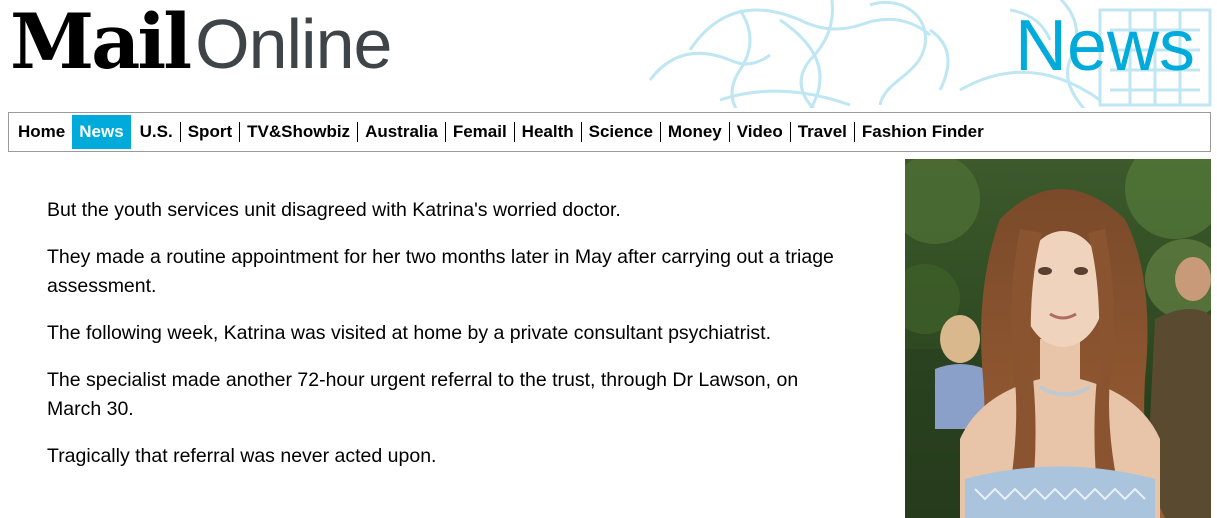 This screenshot has height=518, width=1217. I want to click on logo-online-text: Online, so click(293, 44).